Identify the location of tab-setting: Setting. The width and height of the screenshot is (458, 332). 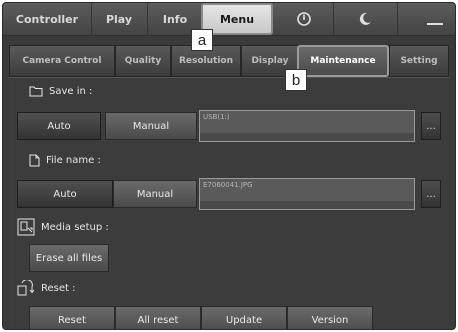
(419, 61).